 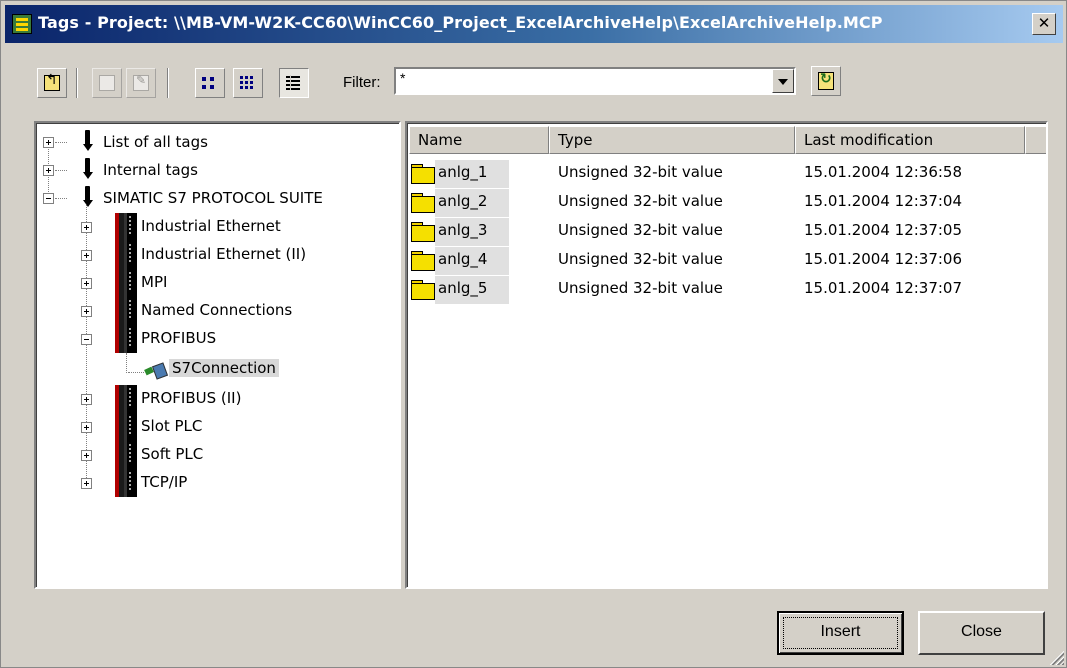 I want to click on tree-item-slot-plc: Slot PLC, so click(x=216, y=427).